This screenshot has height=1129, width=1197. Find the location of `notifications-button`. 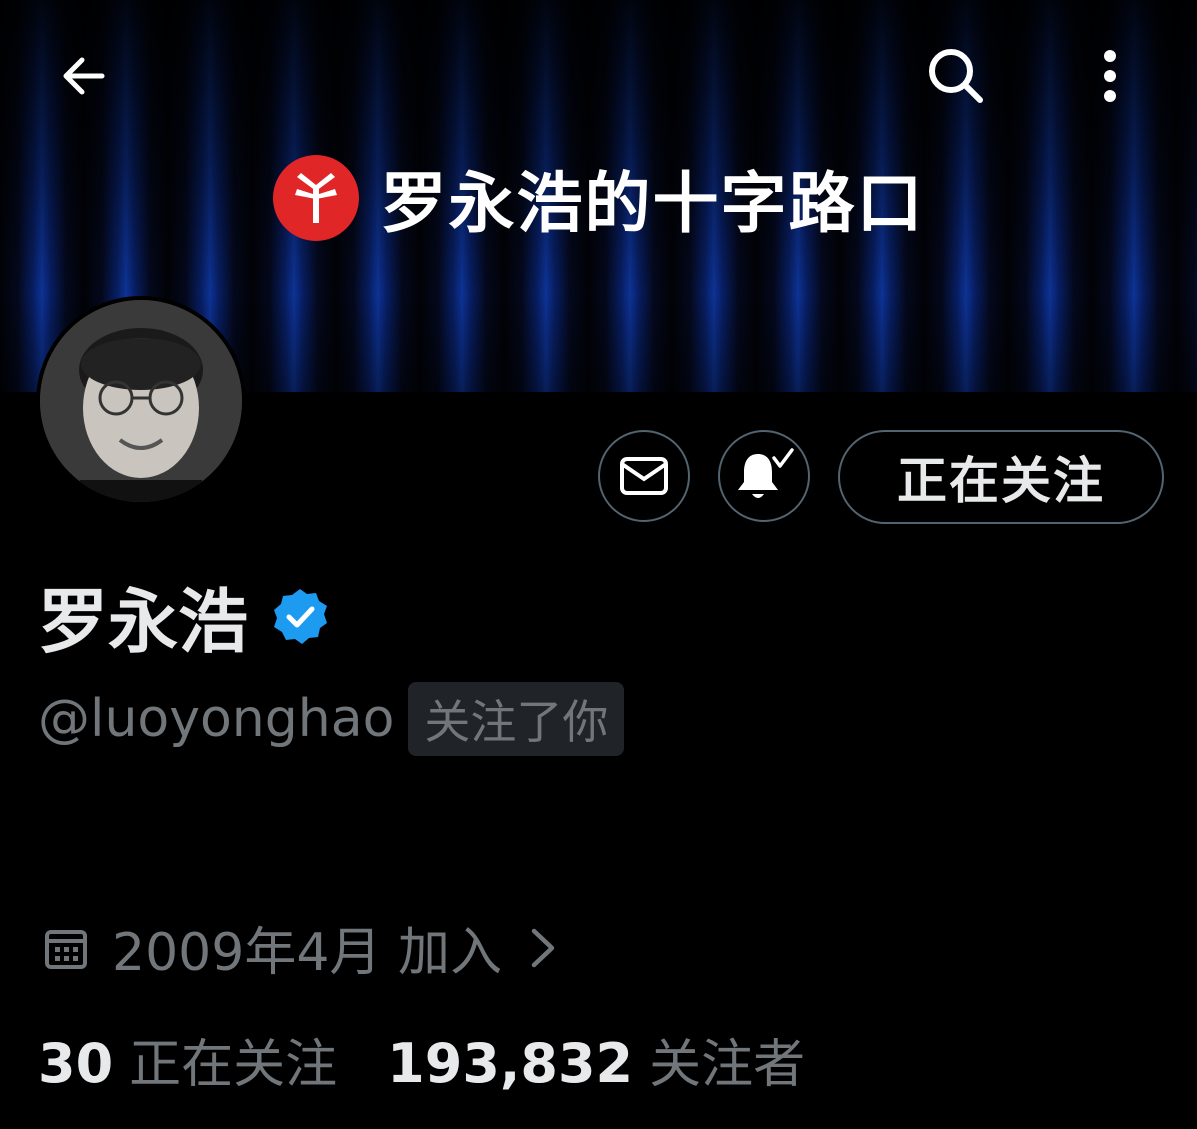

notifications-button is located at coordinates (764, 476).